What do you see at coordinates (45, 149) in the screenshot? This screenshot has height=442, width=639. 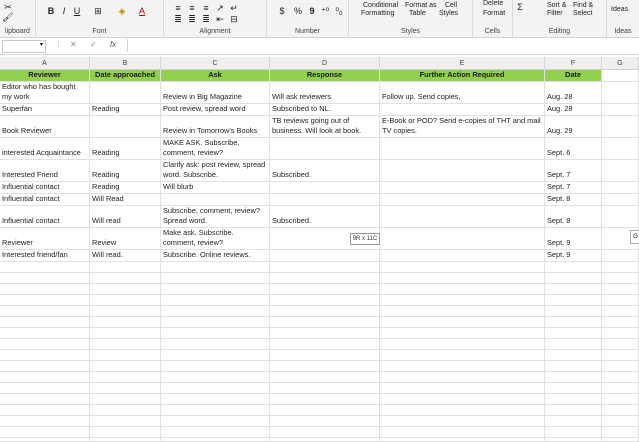 I see `table-cell-a: interested Acquaintance` at bounding box center [45, 149].